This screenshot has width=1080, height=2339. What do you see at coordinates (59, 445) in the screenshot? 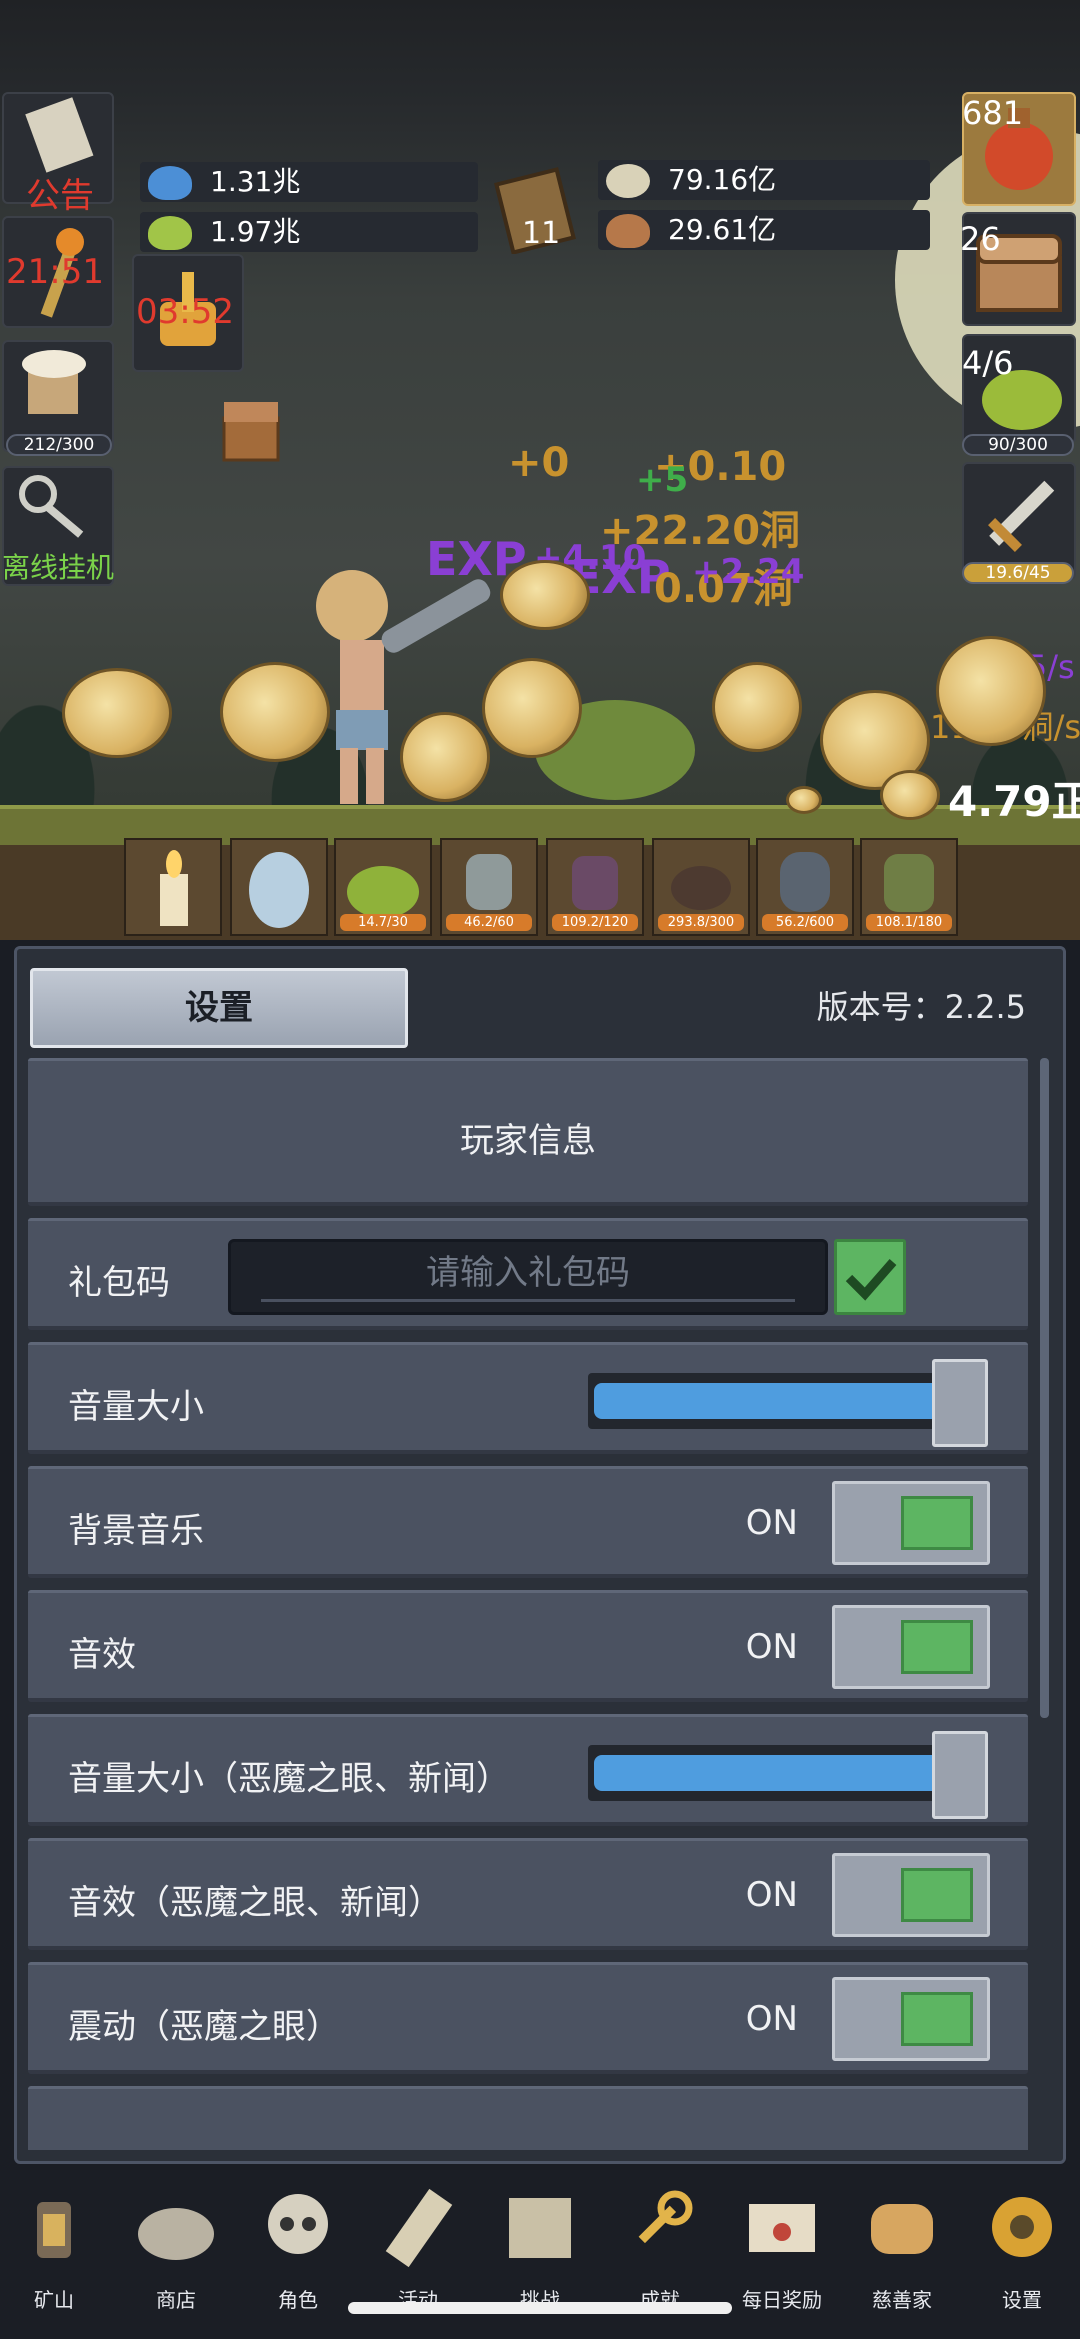
I see `ale-progress: 212/300` at bounding box center [59, 445].